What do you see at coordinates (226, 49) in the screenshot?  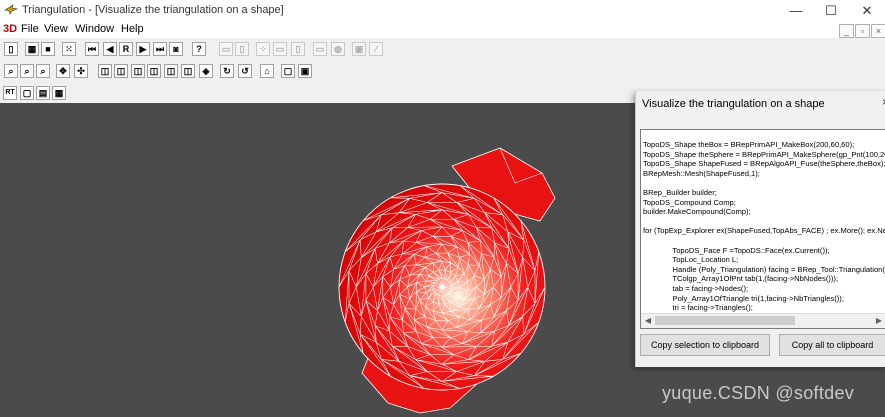 I see `copy-icon: ▭` at bounding box center [226, 49].